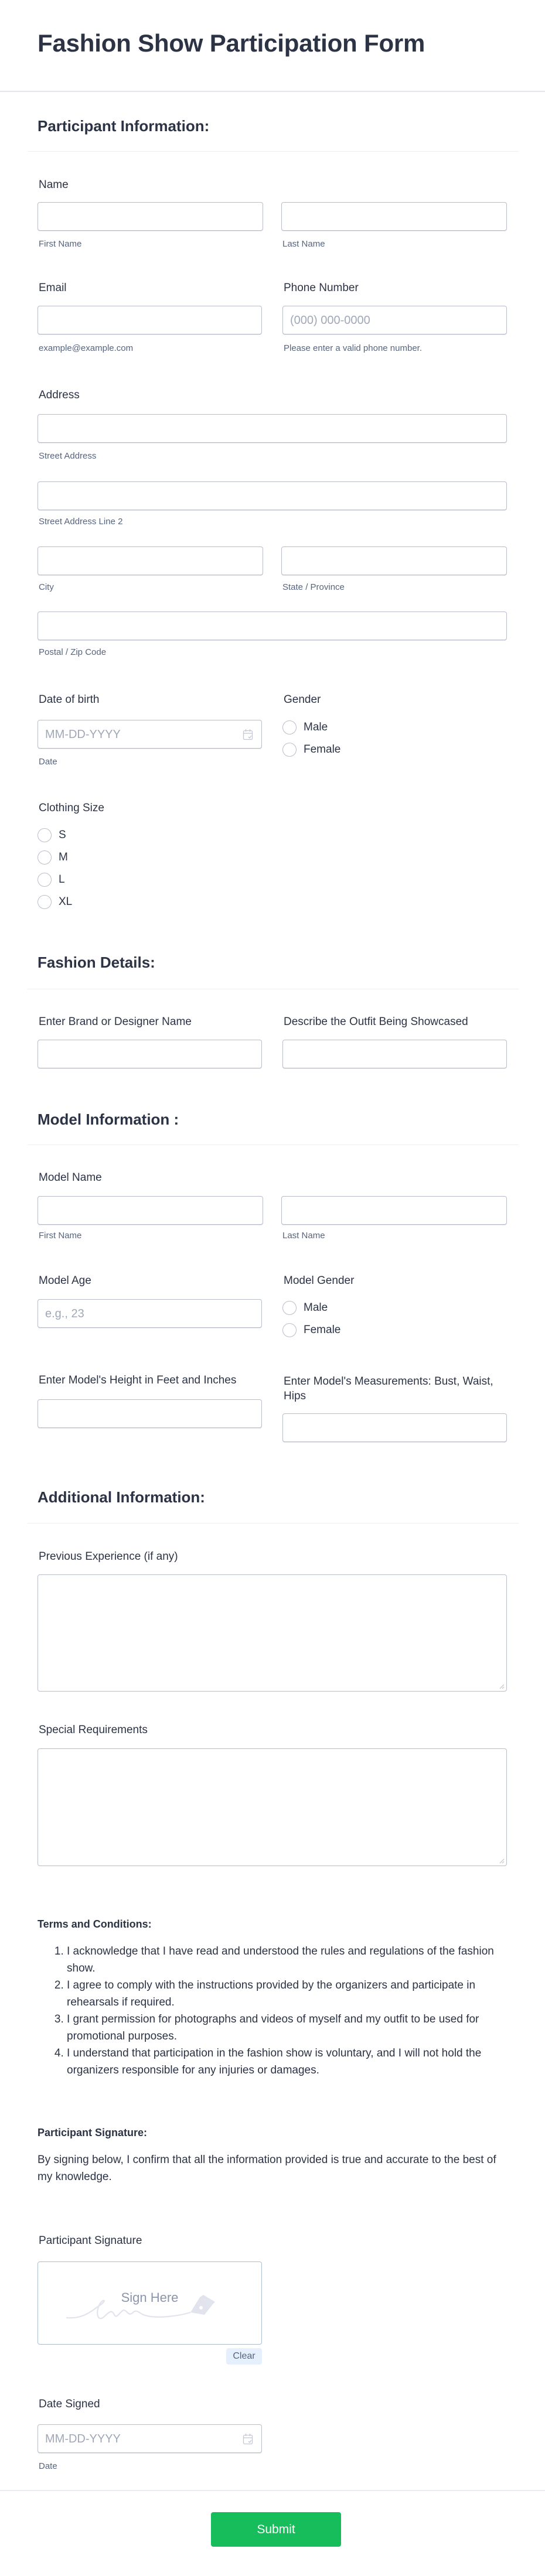 Image resolution: width=545 pixels, height=2576 pixels. What do you see at coordinates (231, 43) in the screenshot?
I see `form-title: Fashion Show Participation Form` at bounding box center [231, 43].